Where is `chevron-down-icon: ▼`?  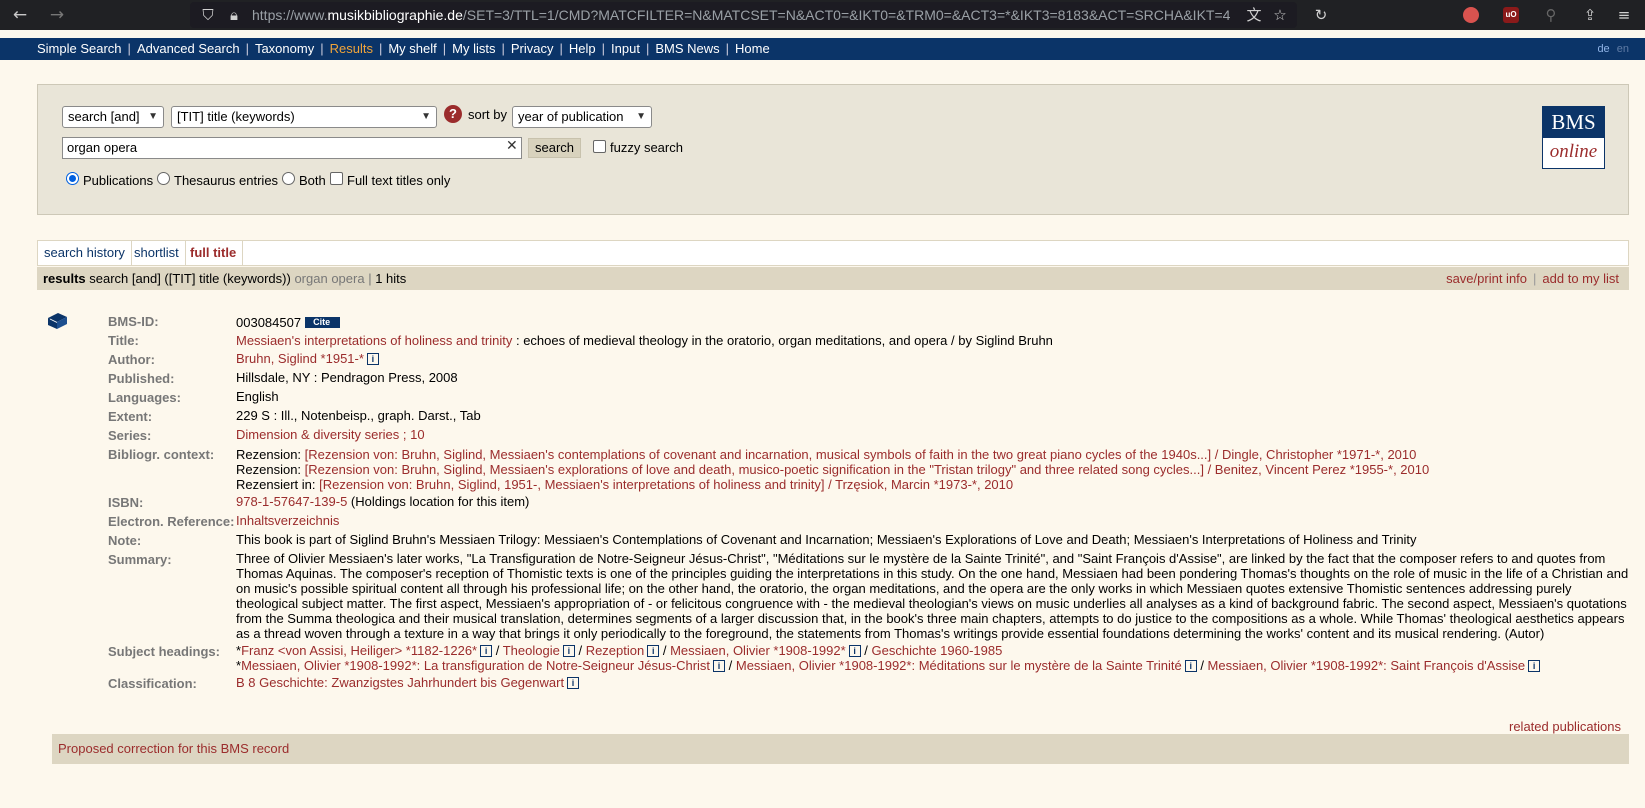
chevron-down-icon: ▼ is located at coordinates (641, 116).